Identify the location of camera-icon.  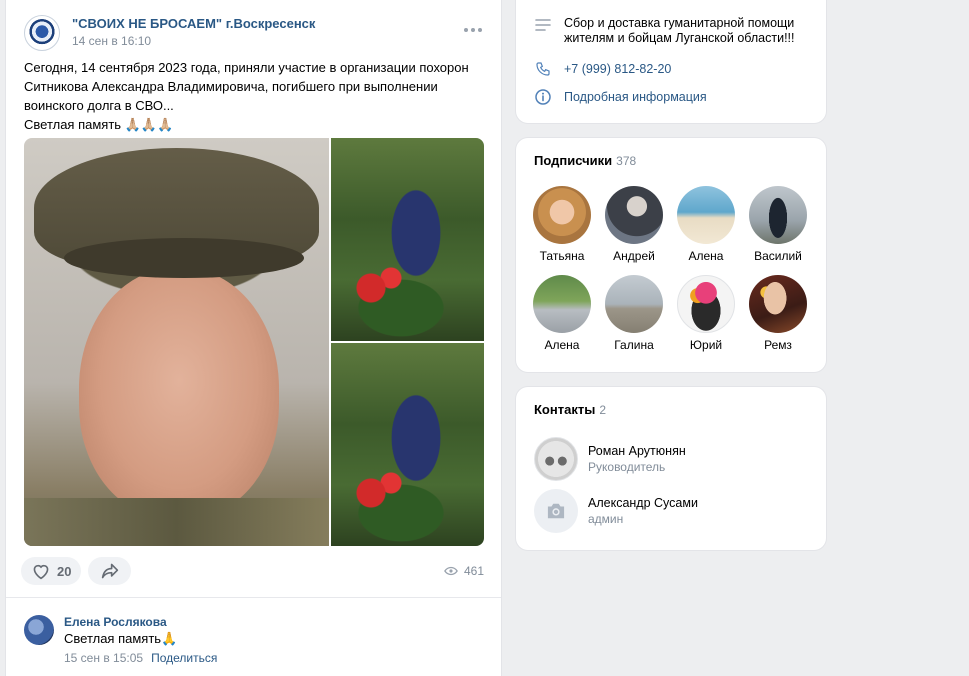
(556, 511).